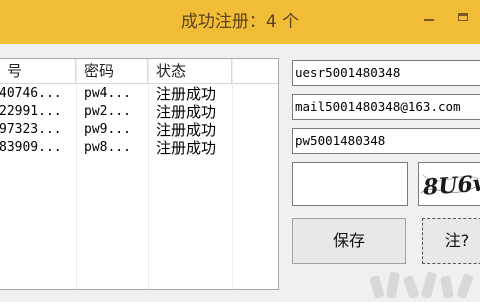 Image resolution: width=480 pixels, height=302 pixels. I want to click on register-button: 注?, so click(451, 241).